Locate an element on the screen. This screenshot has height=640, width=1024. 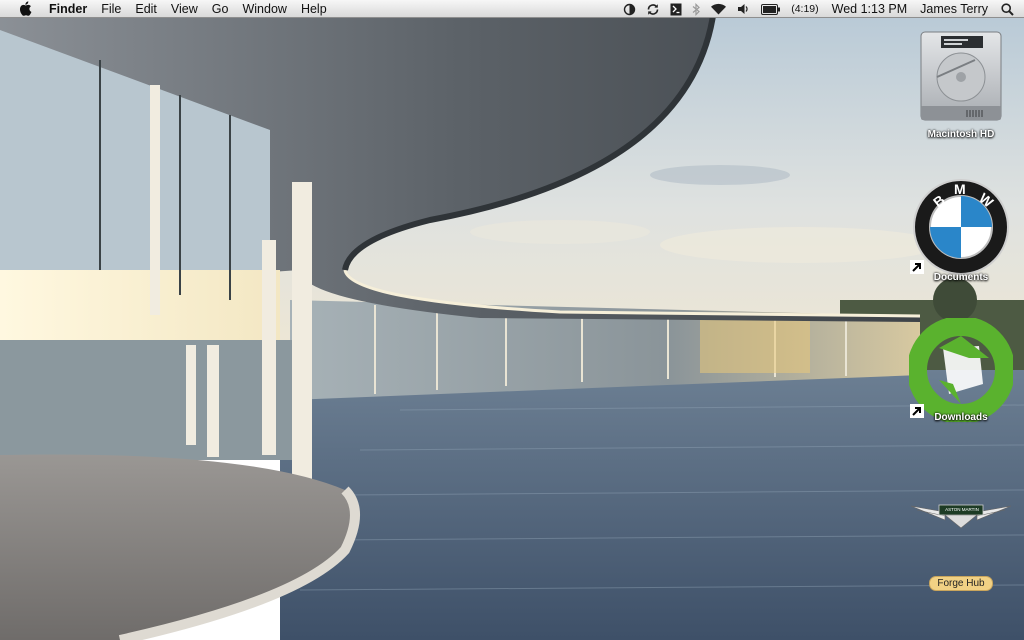
bmw-logo-icon: B M W is located at coordinates (961, 227).